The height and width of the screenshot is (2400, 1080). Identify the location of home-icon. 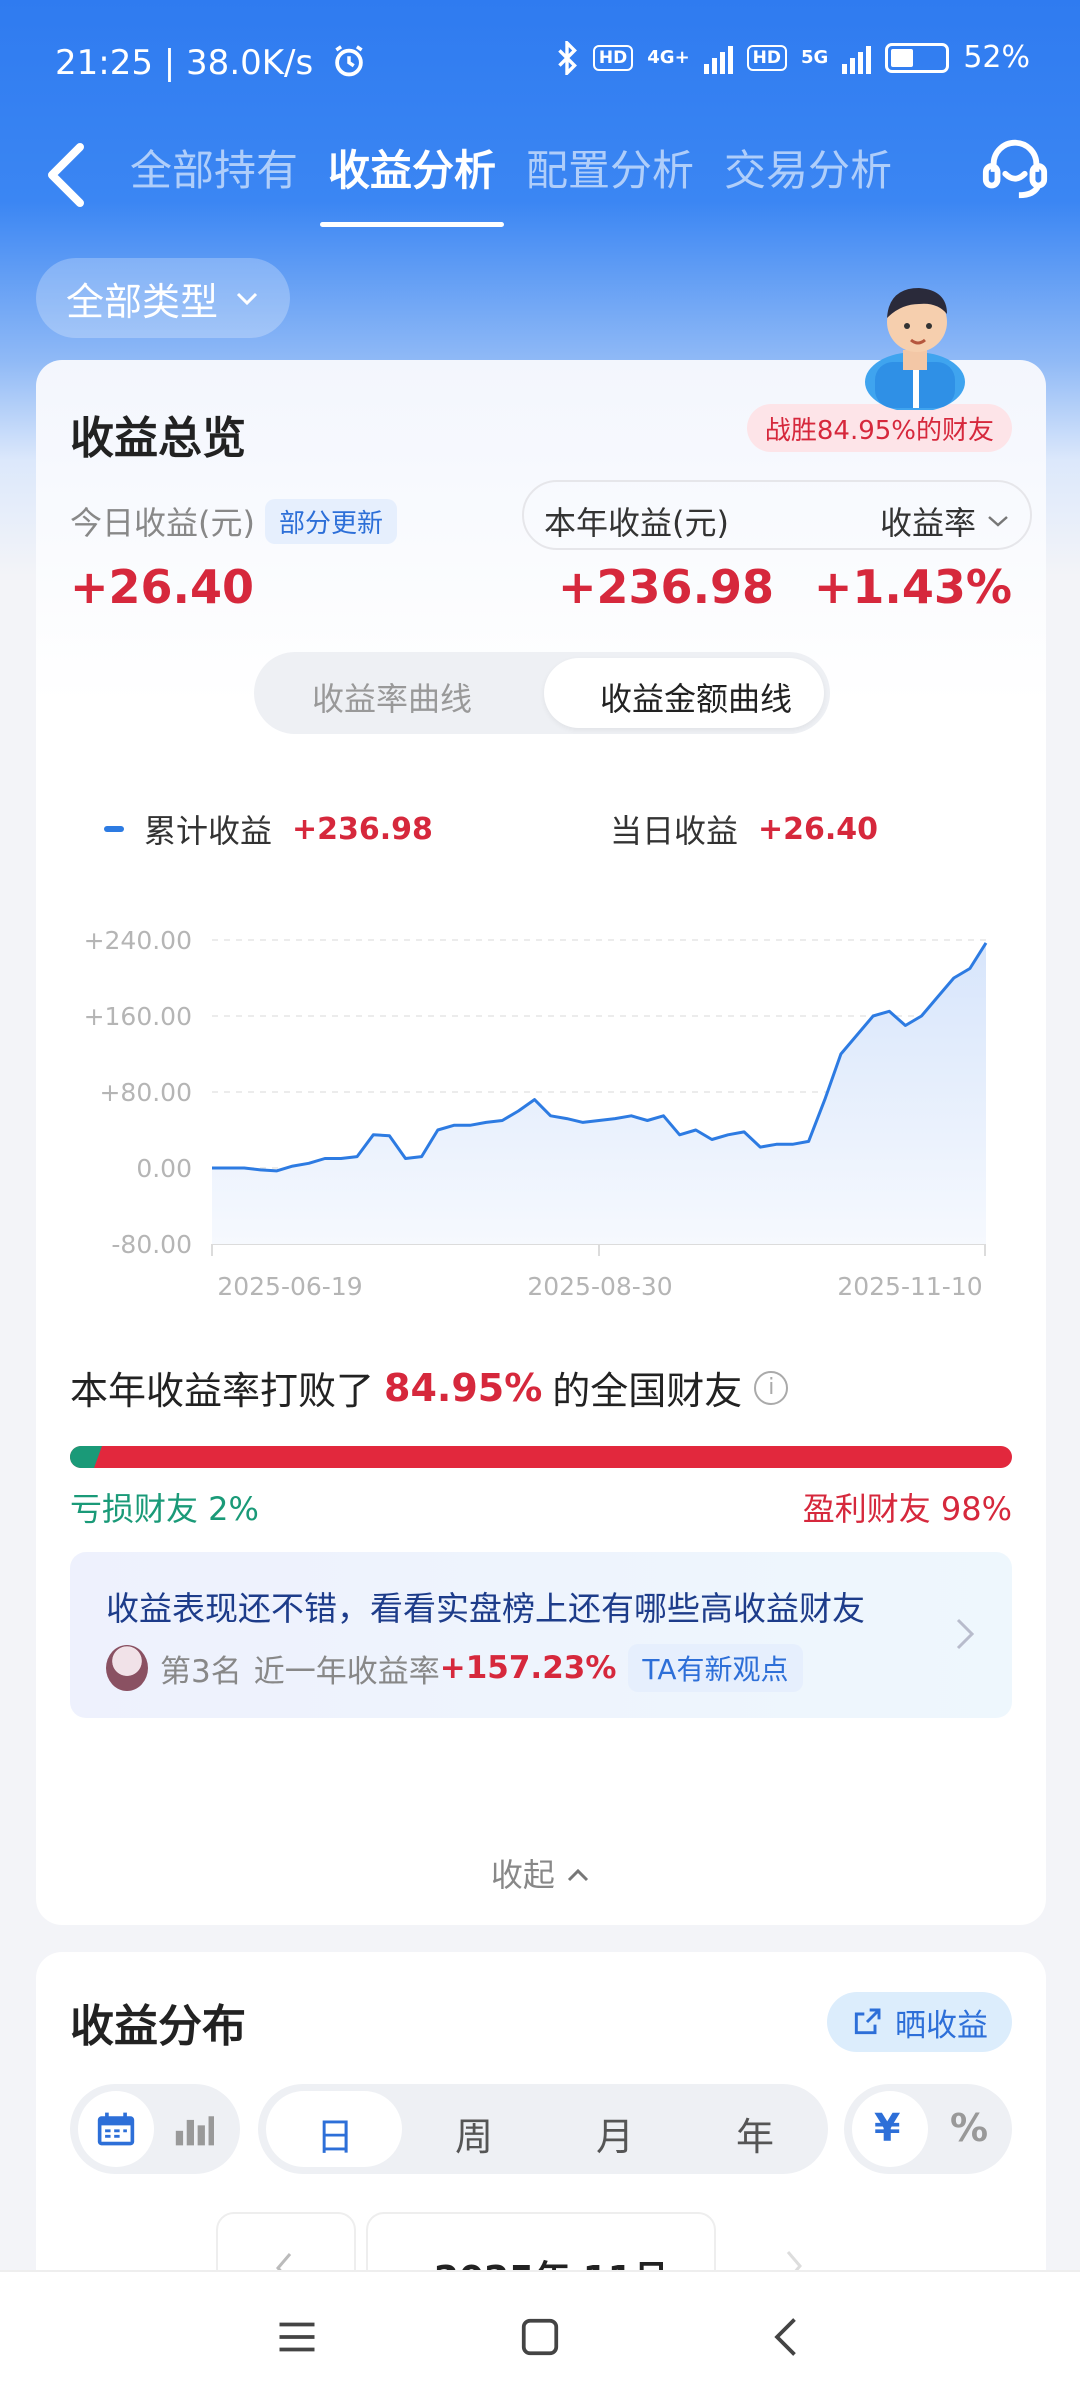
(540, 2337).